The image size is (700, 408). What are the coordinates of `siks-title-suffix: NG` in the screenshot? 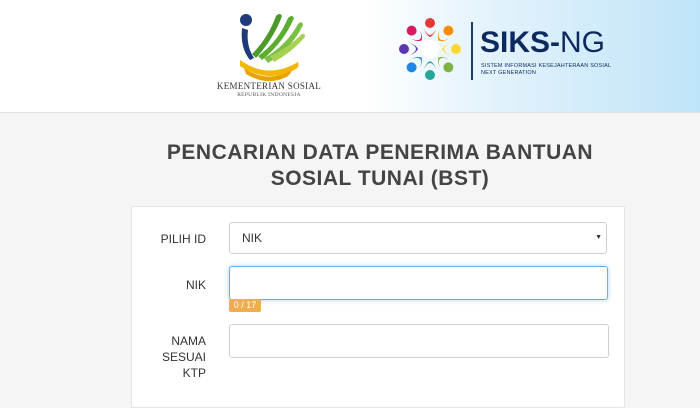 It's located at (583, 42).